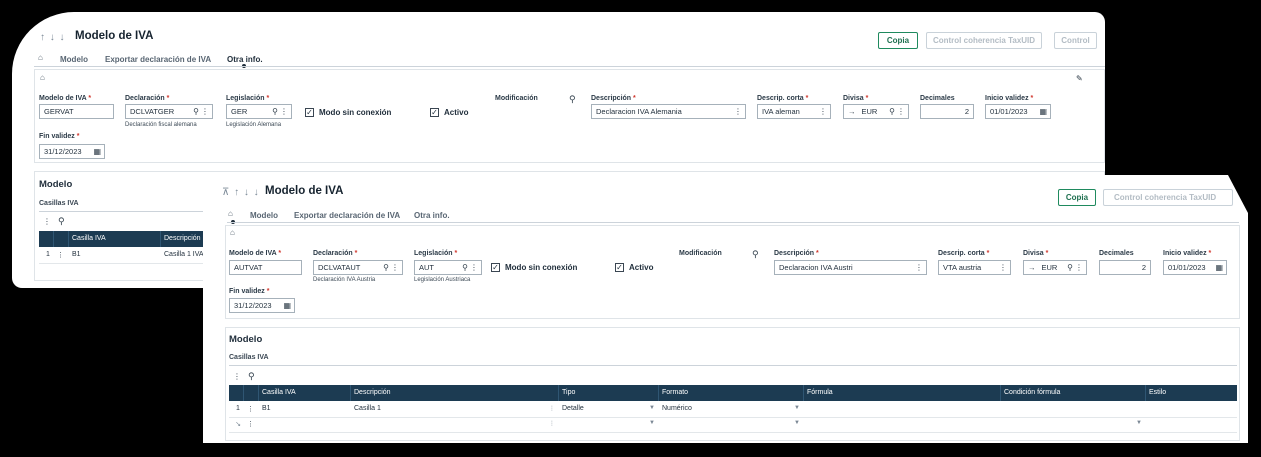 The image size is (1261, 457). I want to click on descripcion-input: Declaracion IVA Alemania ⋮, so click(668, 111).